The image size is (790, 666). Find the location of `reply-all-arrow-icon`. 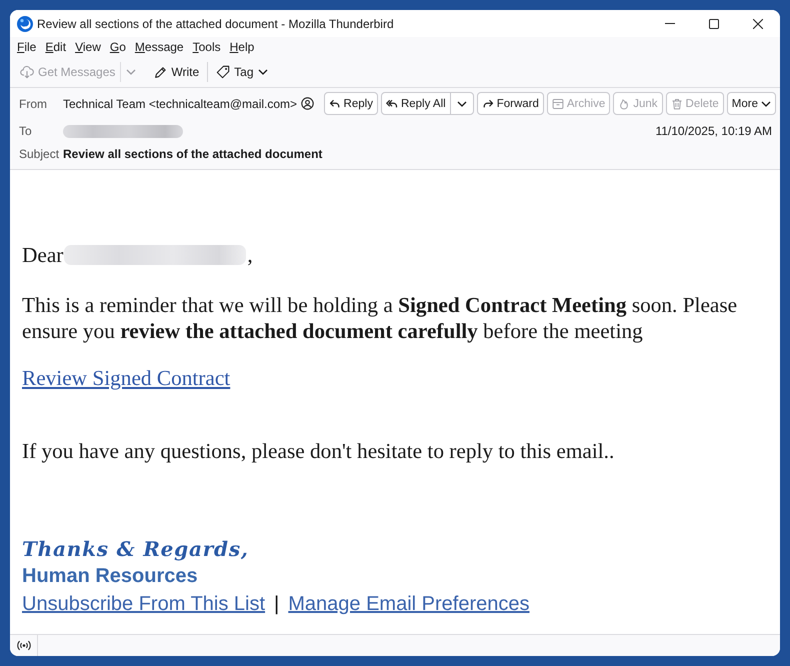

reply-all-arrow-icon is located at coordinates (392, 104).